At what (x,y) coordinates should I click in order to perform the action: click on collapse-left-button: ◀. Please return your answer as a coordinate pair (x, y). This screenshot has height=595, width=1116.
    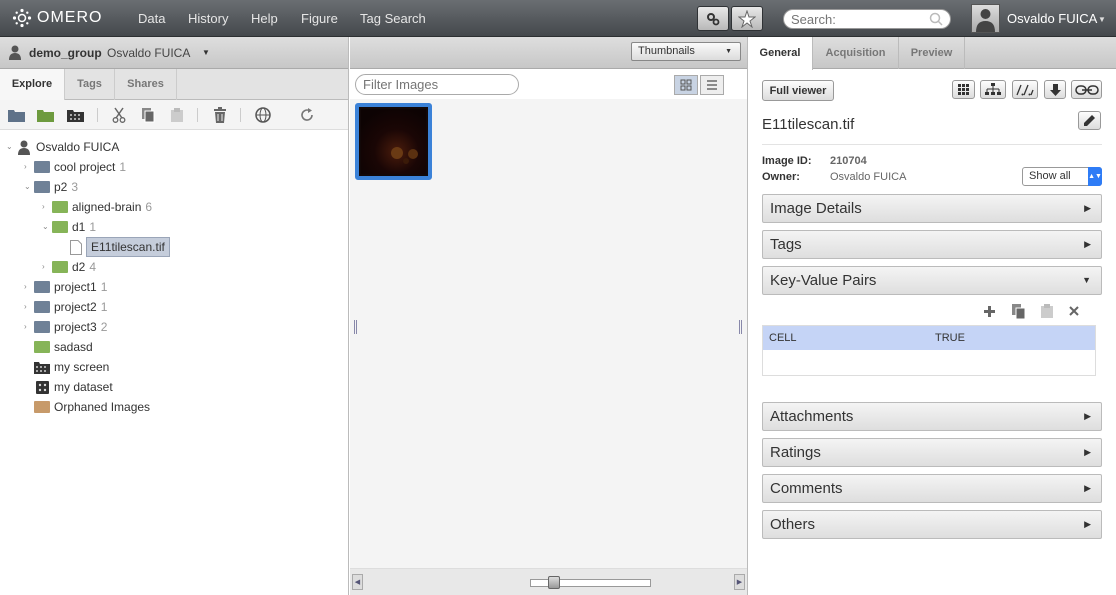
    Looking at the image, I should click on (357, 582).